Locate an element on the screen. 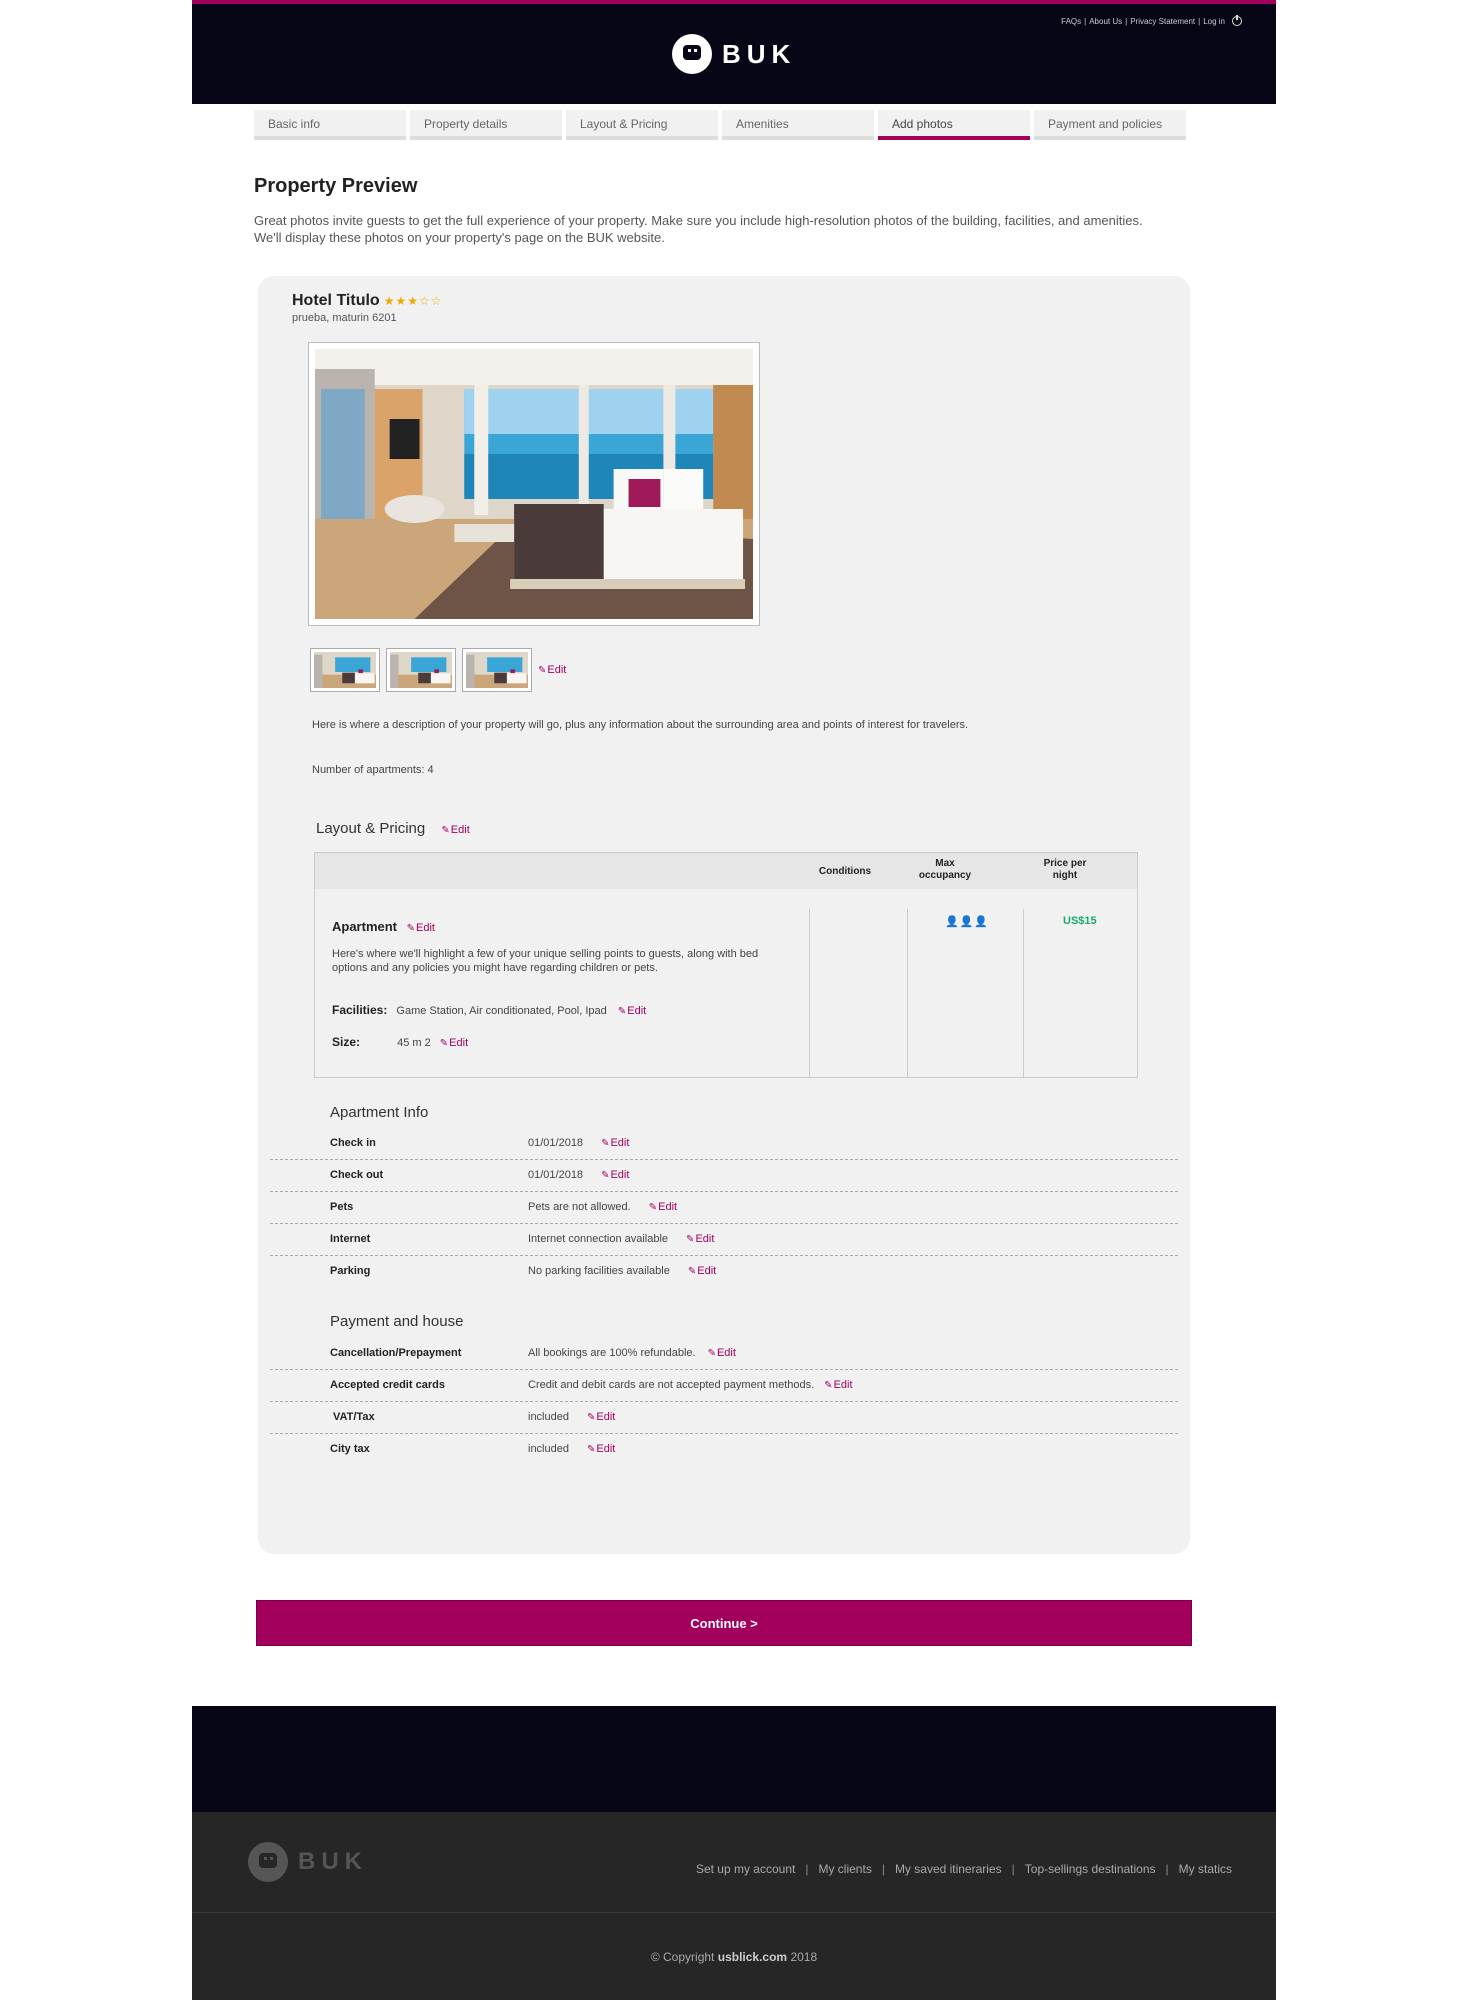 The image size is (1480, 2009). edit-photos-link: Edit is located at coordinates (552, 670).